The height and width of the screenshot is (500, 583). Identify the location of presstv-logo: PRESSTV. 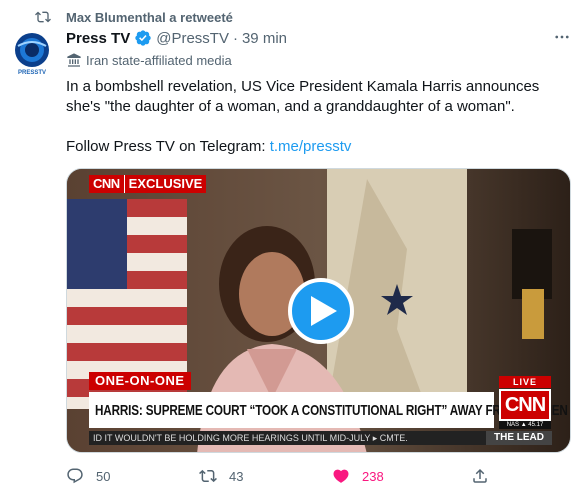
(32, 54).